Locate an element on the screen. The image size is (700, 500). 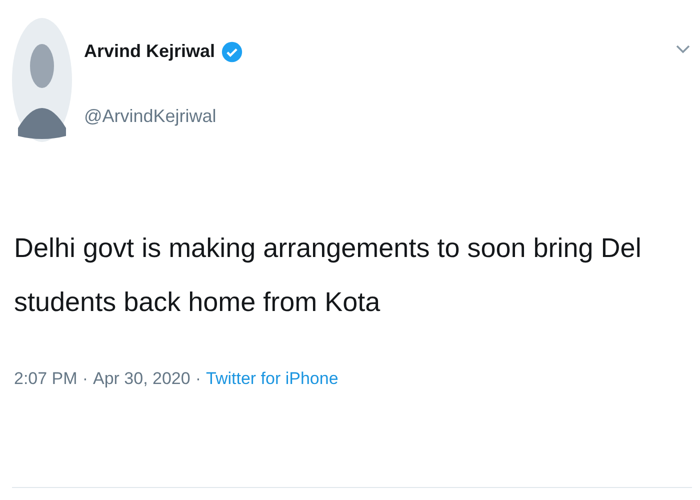
author-handle: @ArvindKejriwal is located at coordinates (164, 116).